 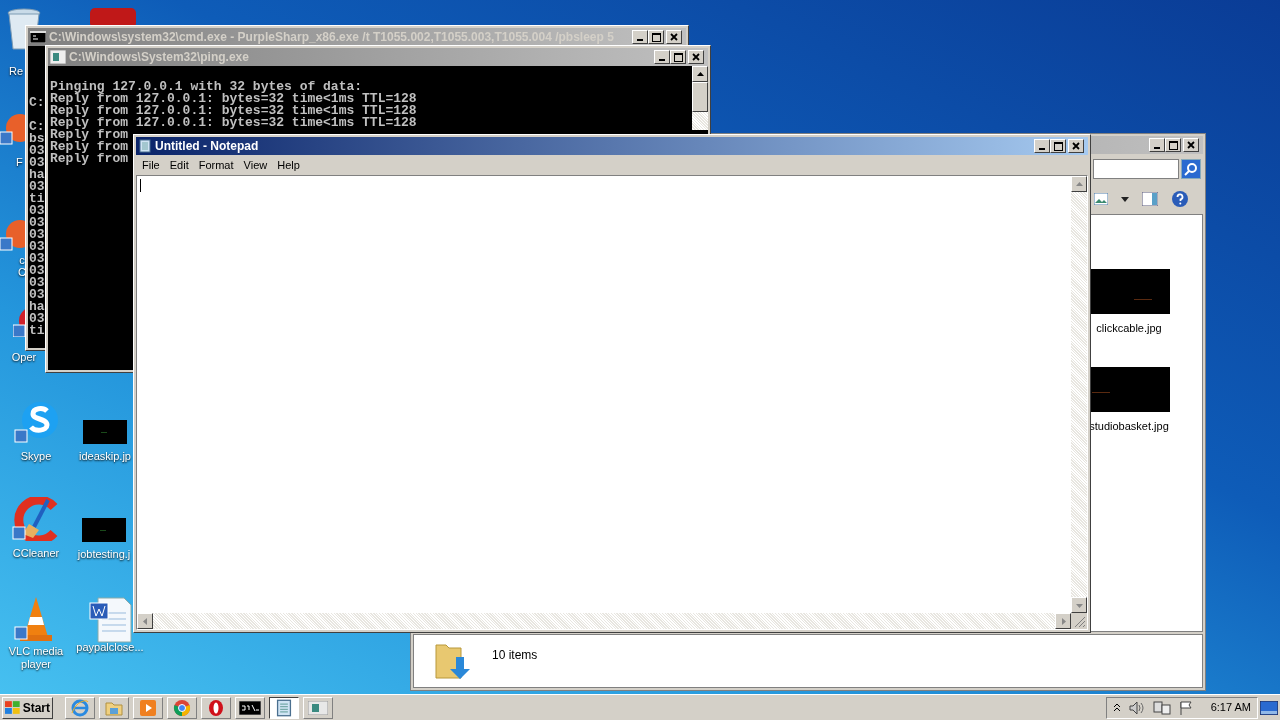 I want to click on down-arrow-icon, so click(x=1079, y=605).